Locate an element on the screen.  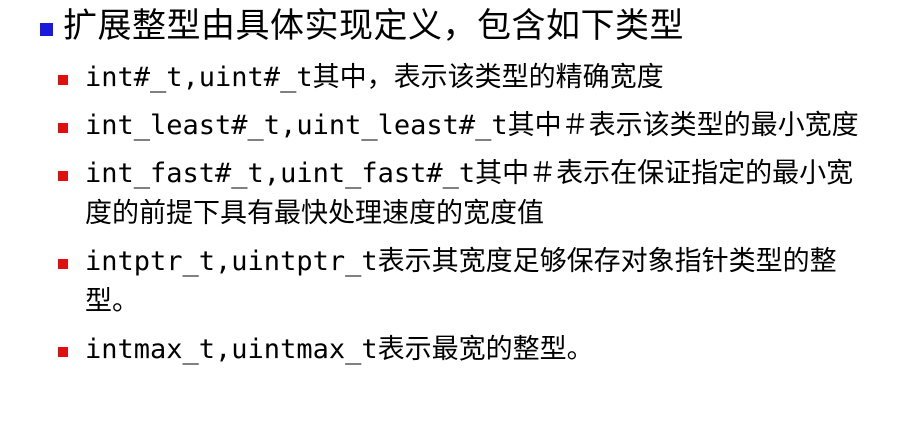
list-item: int_least#_t,uint_least#_t其中＃表示该类型的最小宽度 is located at coordinates (473, 126).